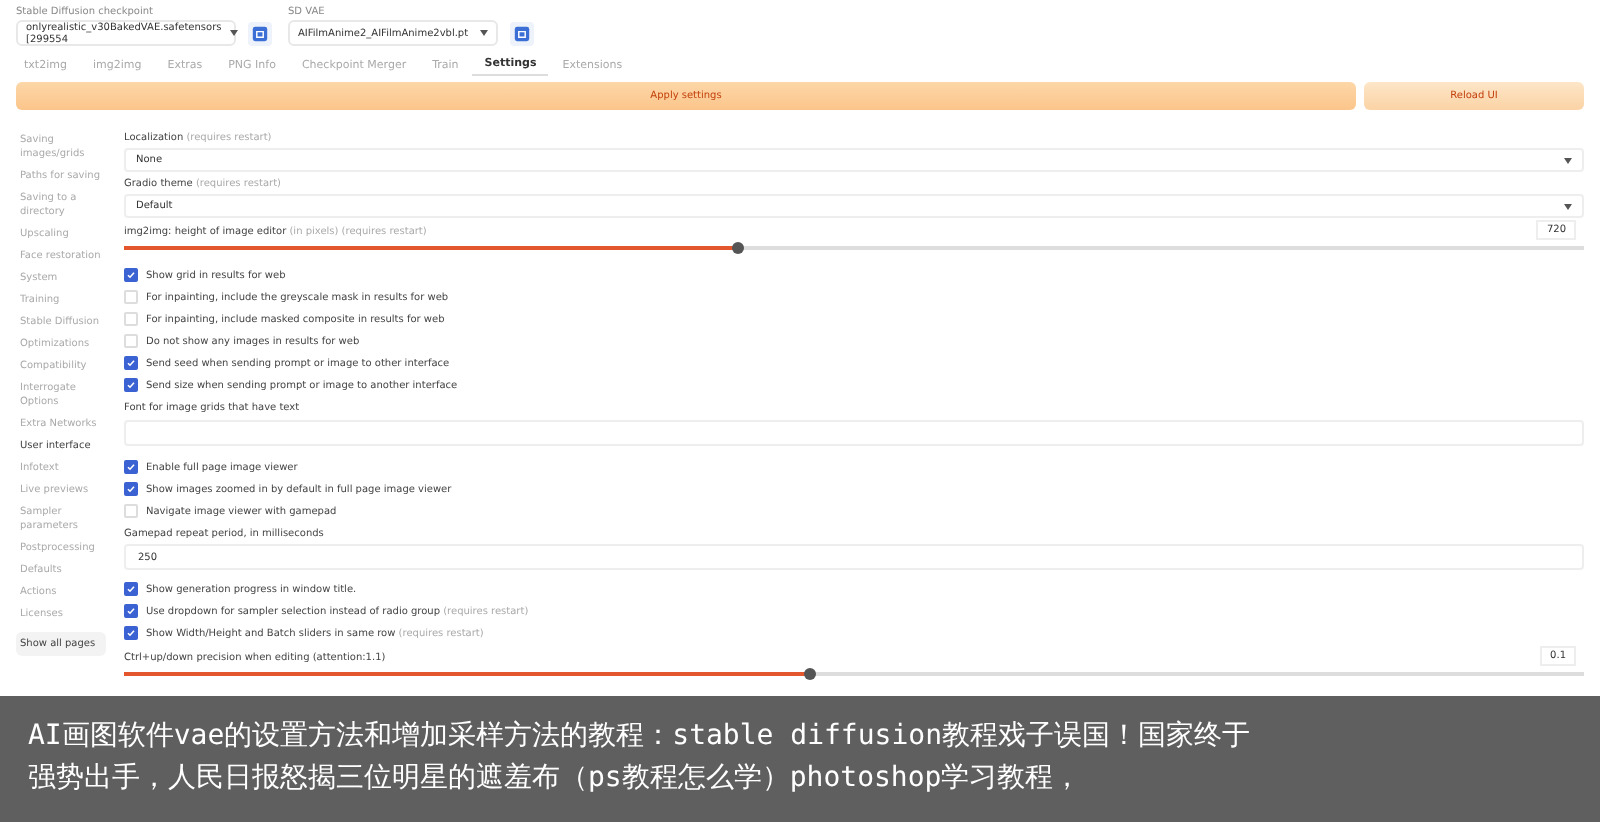 This screenshot has width=1600, height=822. Describe the element at coordinates (555, 779) in the screenshot. I see `caption-text: 强势出手，人民日报怒揭三位明星的遮羞布（ps教程怎么学）photoshop学习教程，` at that location.